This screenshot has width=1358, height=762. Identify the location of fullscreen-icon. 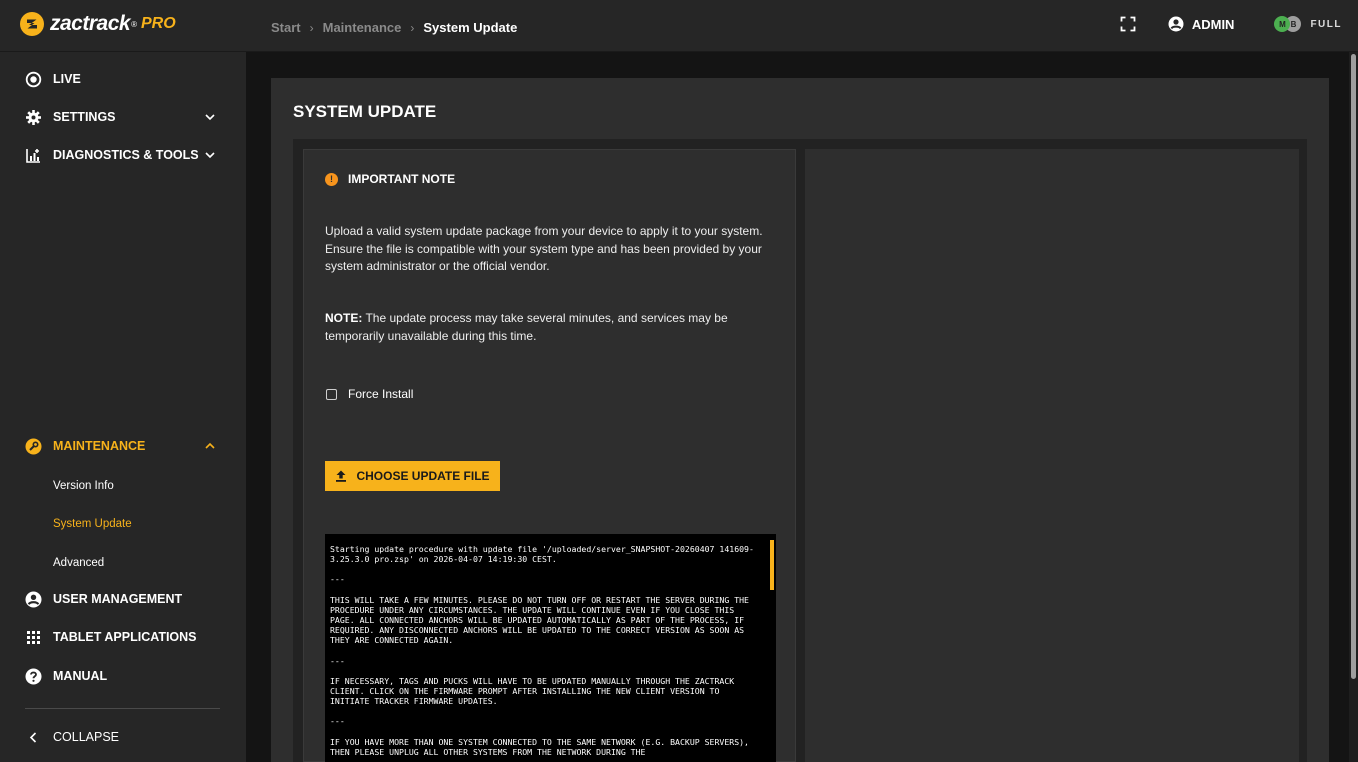
(1128, 24).